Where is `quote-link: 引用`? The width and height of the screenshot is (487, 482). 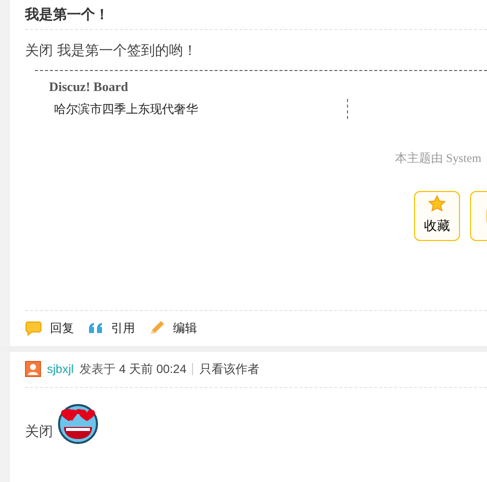 quote-link: 引用 is located at coordinates (111, 328).